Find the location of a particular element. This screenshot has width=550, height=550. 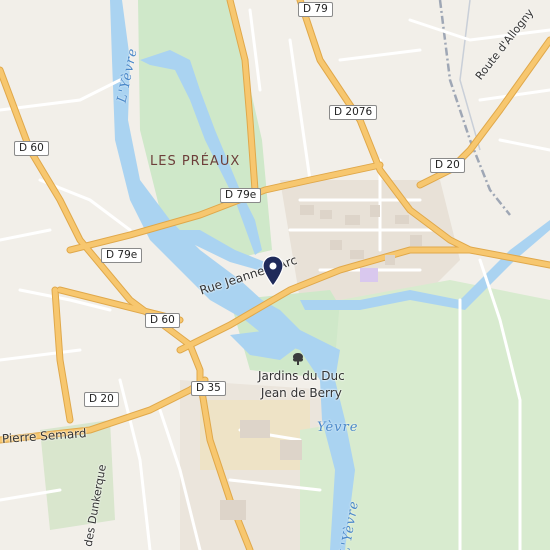

road-shield-d60-mid: D 60 is located at coordinates (162, 320).